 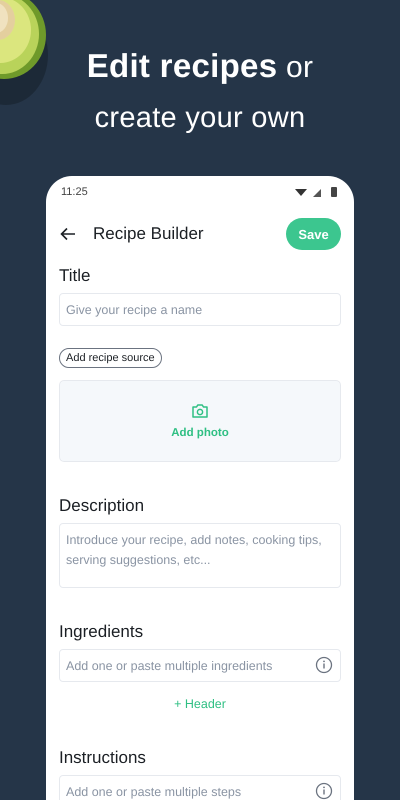 I want to click on section-label: Description, so click(x=102, y=506).